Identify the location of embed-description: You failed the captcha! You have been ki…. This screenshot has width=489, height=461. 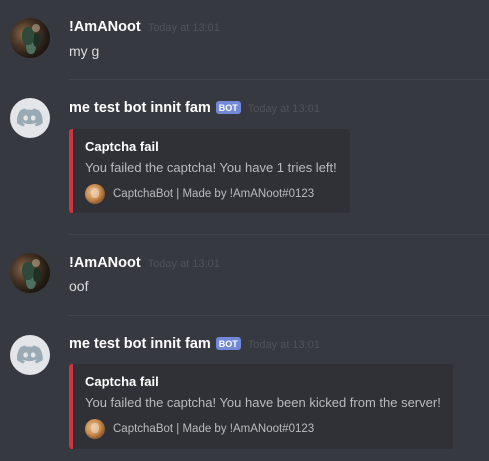
(263, 402).